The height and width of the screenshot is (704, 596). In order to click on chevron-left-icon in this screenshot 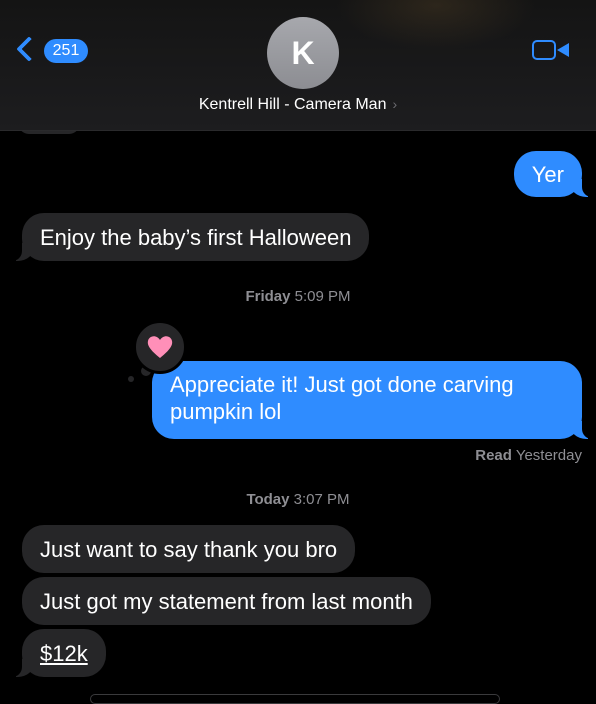, I will do `click(29, 49)`.